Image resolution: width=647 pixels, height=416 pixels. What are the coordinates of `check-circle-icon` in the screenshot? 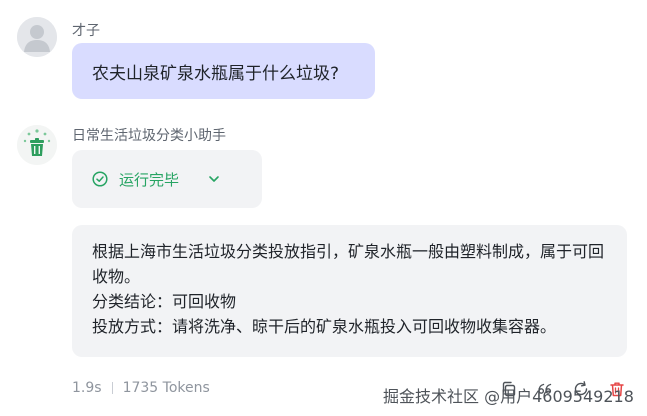 It's located at (100, 179).